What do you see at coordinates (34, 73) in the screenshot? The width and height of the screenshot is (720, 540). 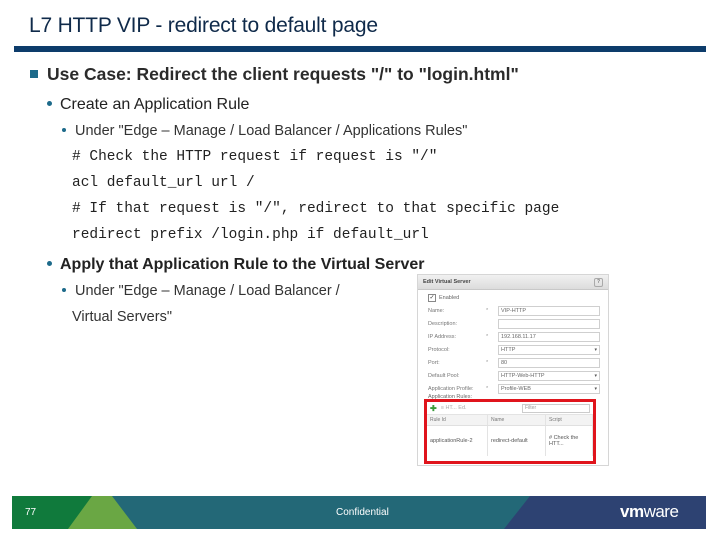 I see `square-bullet-icon` at bounding box center [34, 73].